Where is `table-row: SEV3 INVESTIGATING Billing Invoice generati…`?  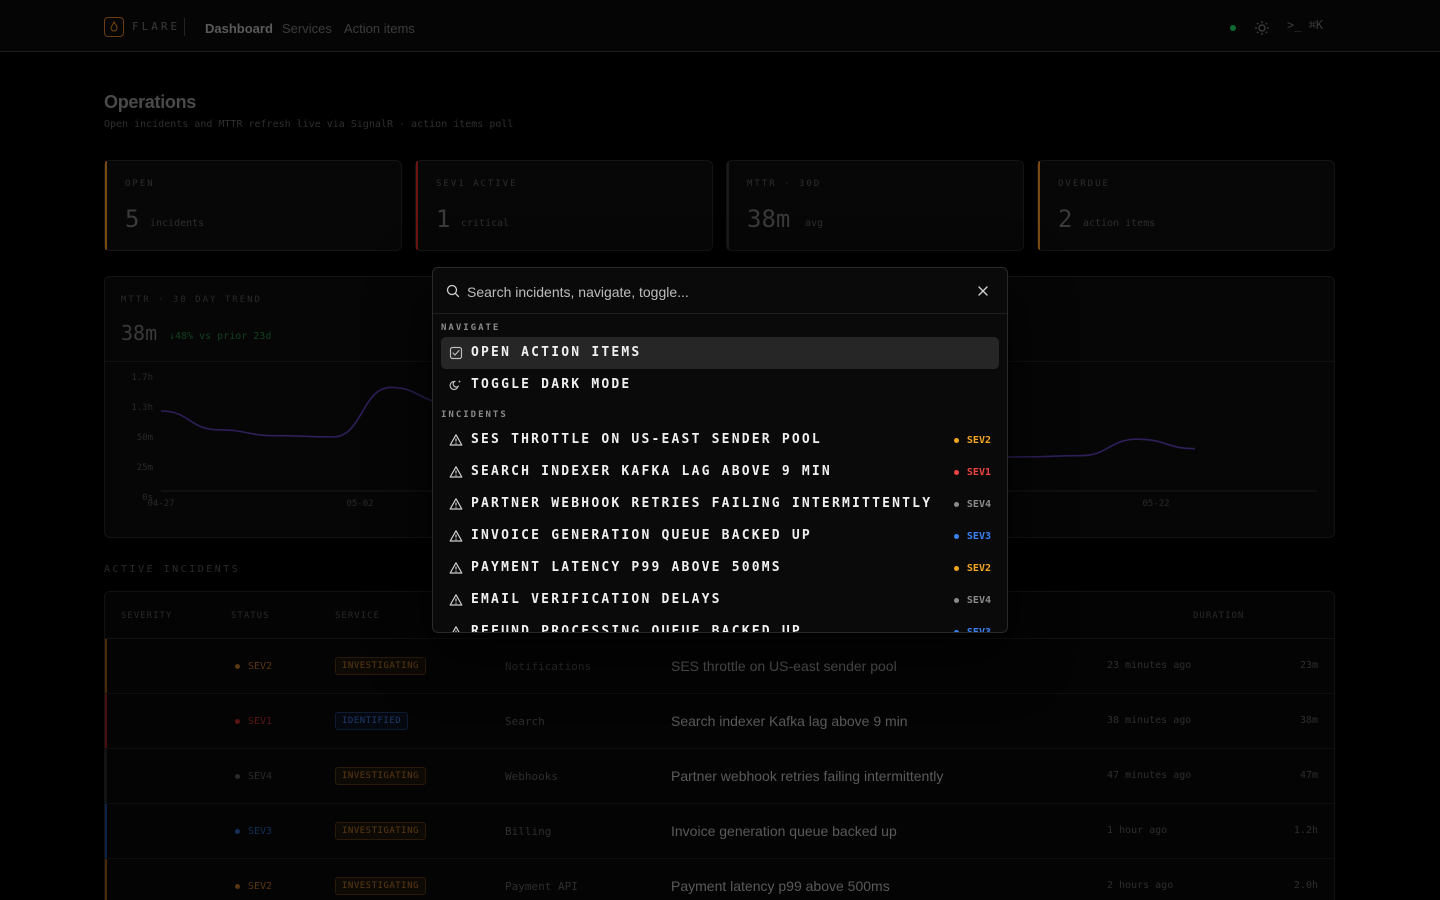 table-row: SEV3 INVESTIGATING Billing Invoice generati… is located at coordinates (719, 831).